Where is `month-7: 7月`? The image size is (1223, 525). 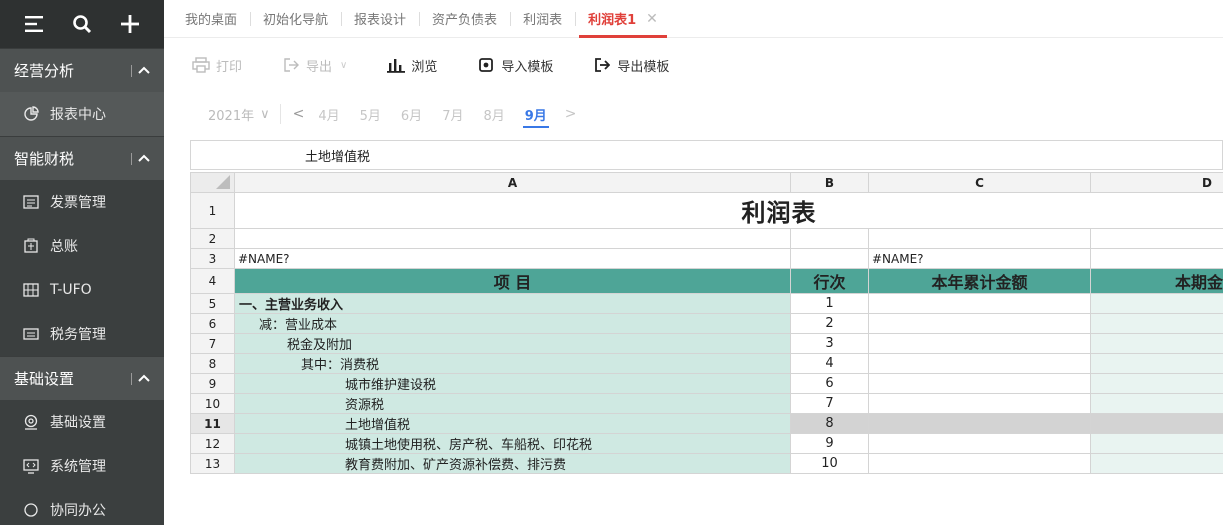 month-7: 7月 is located at coordinates (452, 114).